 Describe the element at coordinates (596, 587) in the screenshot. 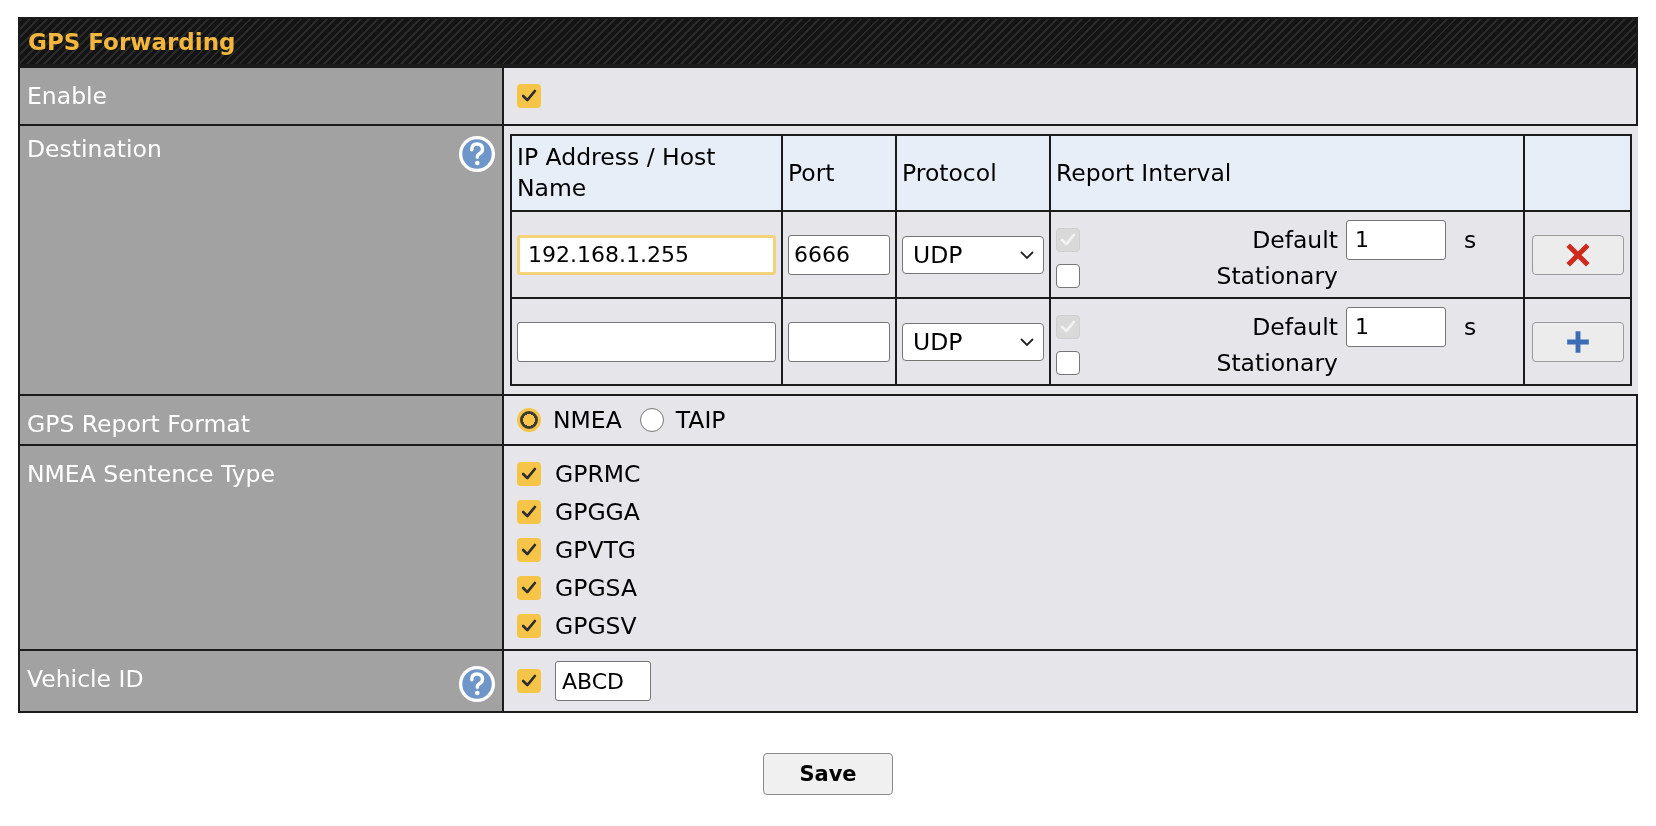

I see `checkbox-label: GPGSA` at that location.